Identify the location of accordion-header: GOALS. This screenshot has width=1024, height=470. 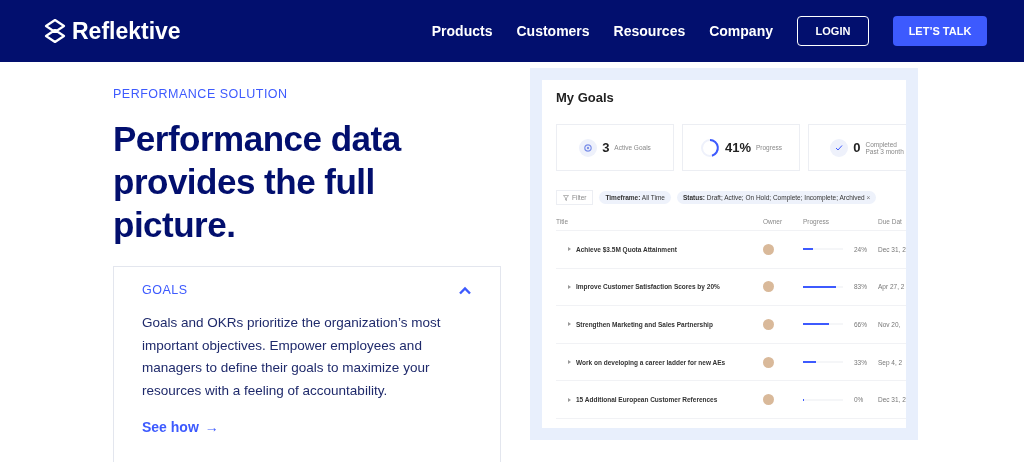
(307, 290).